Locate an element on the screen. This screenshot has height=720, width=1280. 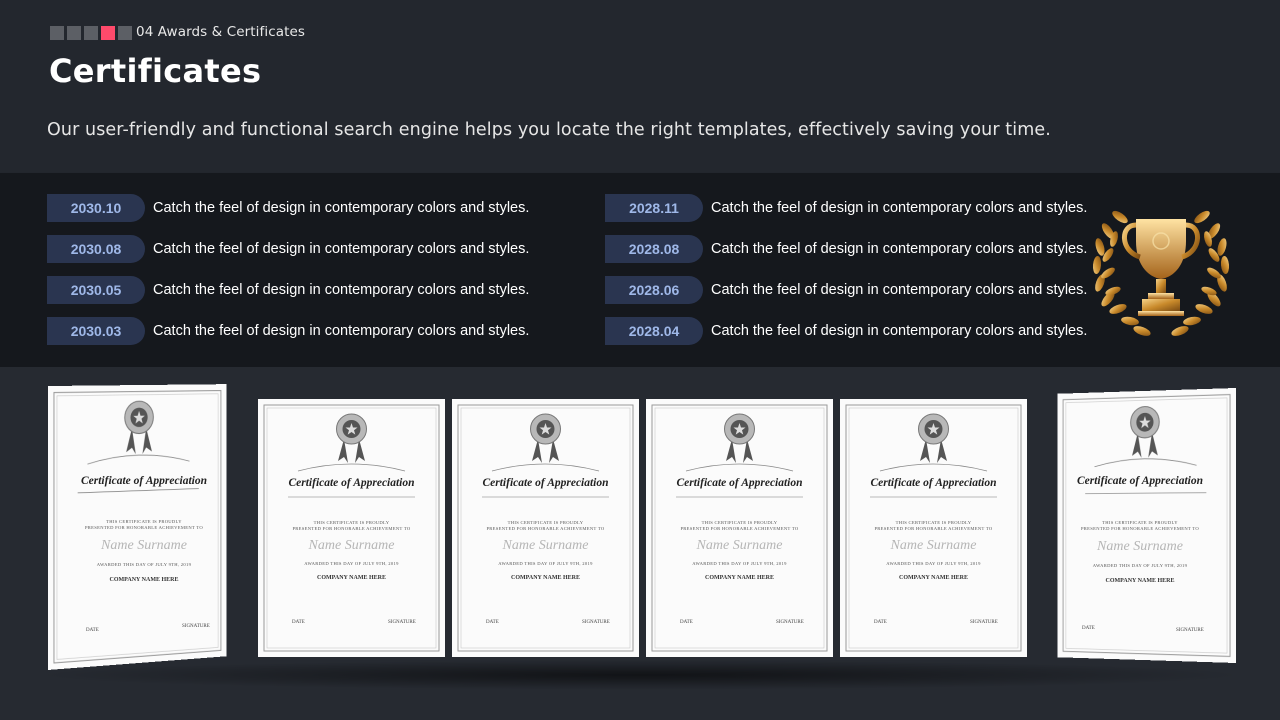
date-pill: 2028.04 is located at coordinates (654, 331).